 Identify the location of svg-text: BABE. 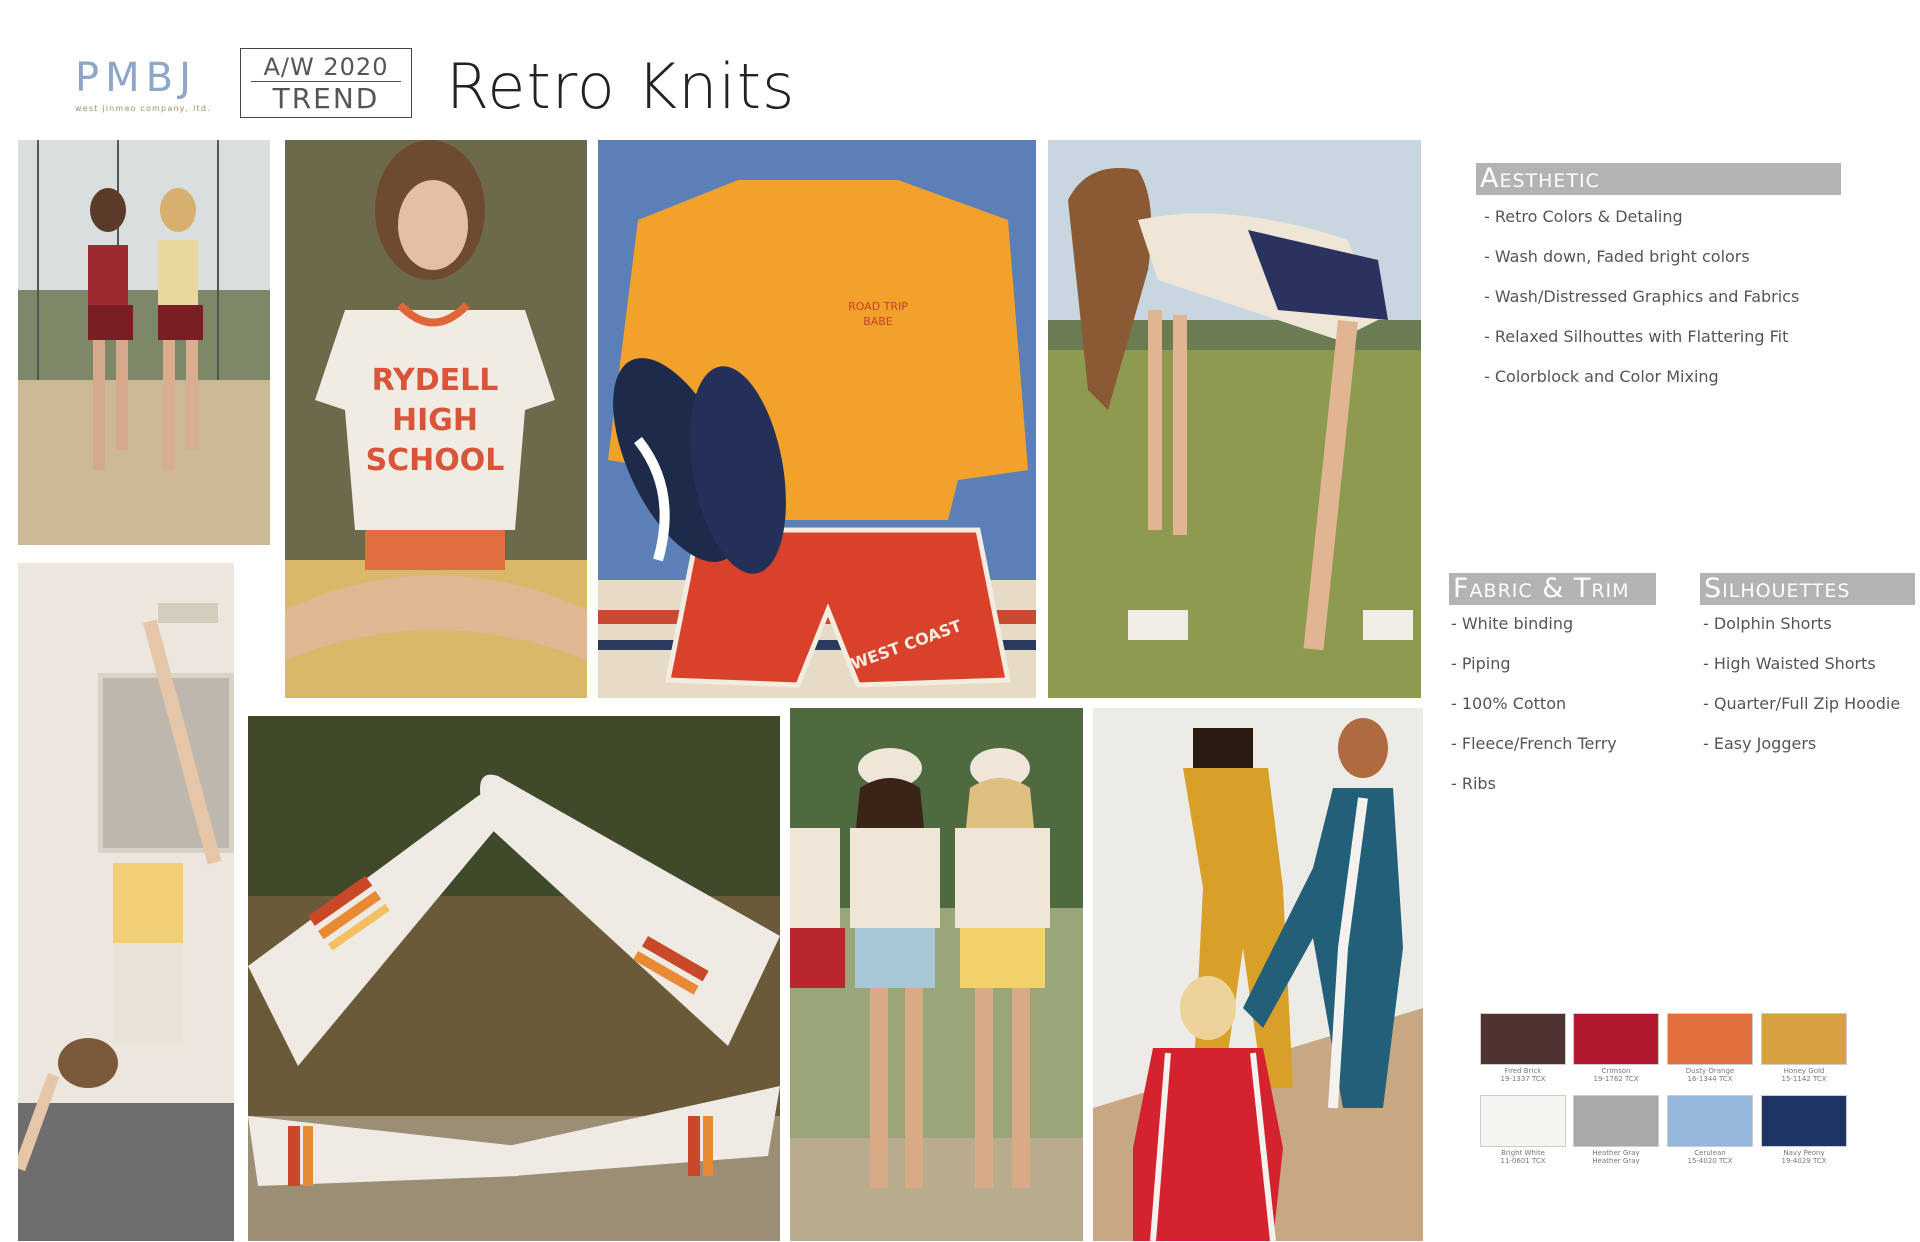
(878, 321).